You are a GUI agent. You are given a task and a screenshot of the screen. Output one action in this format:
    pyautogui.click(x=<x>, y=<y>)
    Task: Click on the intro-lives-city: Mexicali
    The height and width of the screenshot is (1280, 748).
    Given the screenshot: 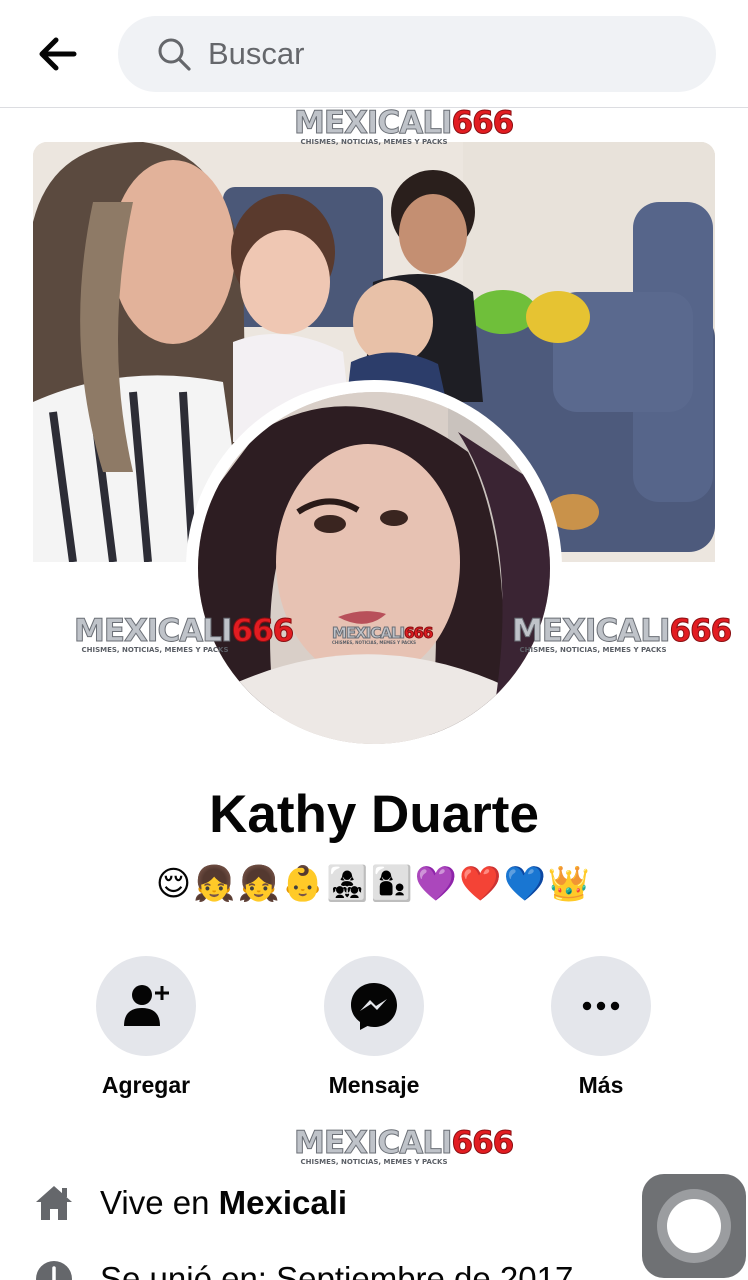 What is the action you would take?
    pyautogui.click(x=283, y=1202)
    